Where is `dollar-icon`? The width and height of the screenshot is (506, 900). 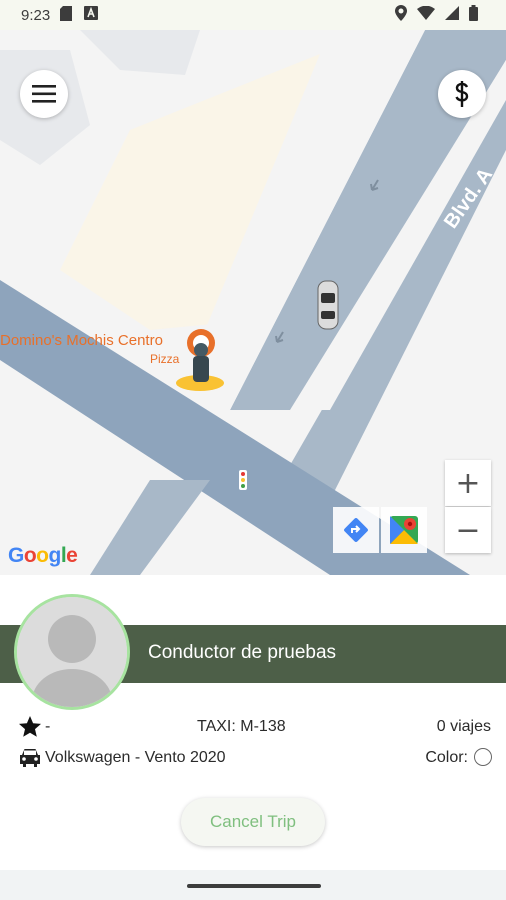 dollar-icon is located at coordinates (462, 94).